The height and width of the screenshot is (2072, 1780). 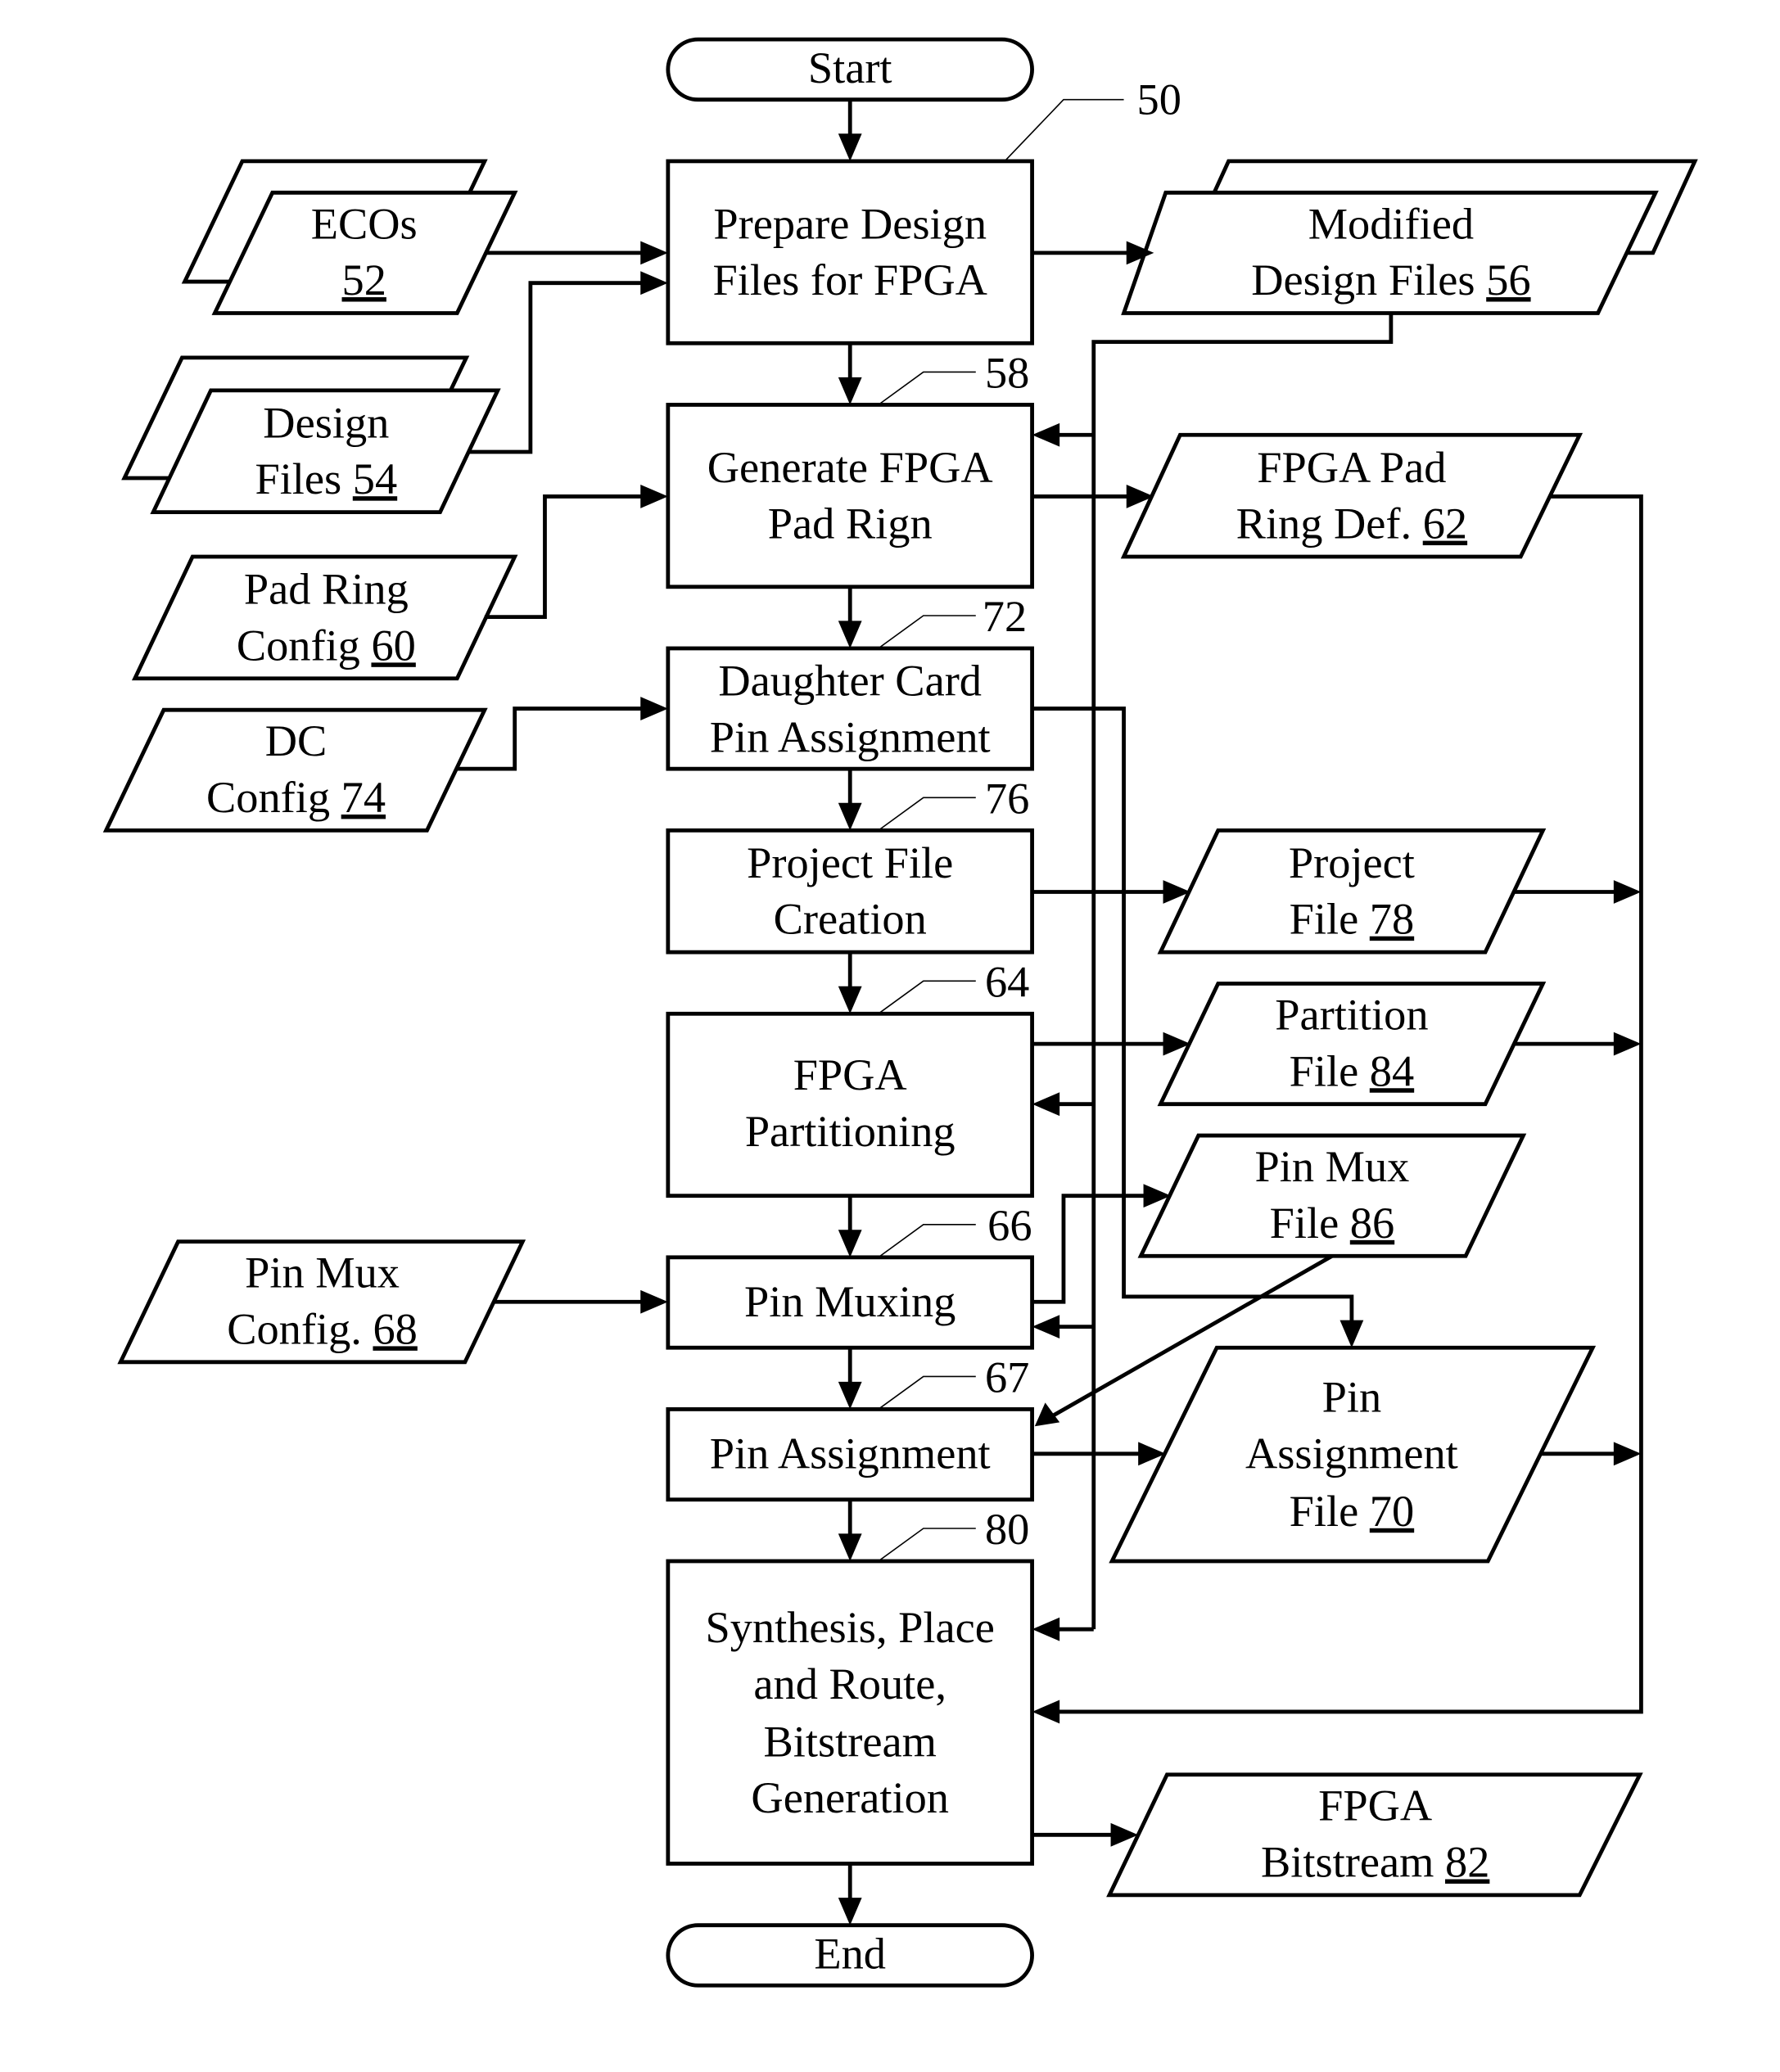 What do you see at coordinates (323, 1328) in the screenshot?
I see `input-text: Config. 68` at bounding box center [323, 1328].